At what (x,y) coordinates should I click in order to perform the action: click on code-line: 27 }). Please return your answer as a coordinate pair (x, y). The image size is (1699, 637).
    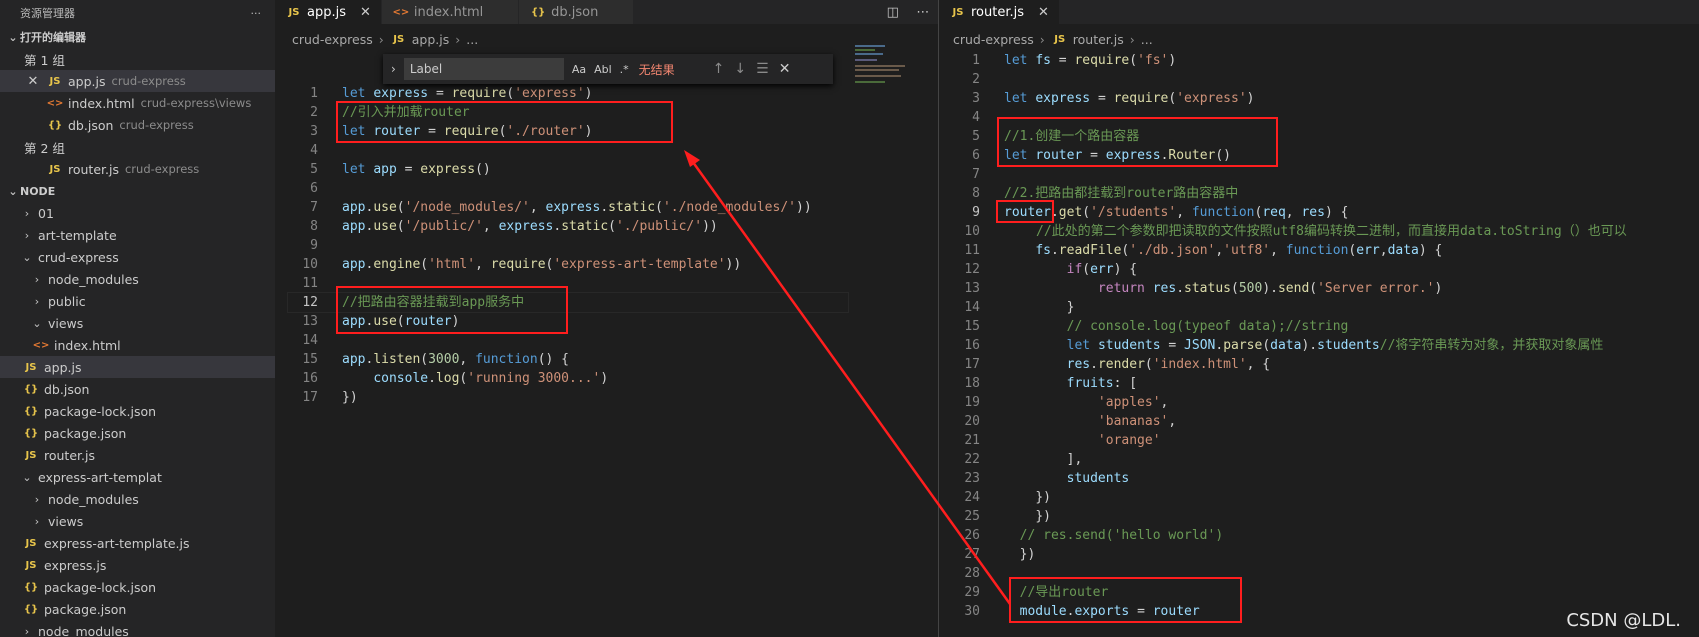
    Looking at the image, I should click on (1000, 554).